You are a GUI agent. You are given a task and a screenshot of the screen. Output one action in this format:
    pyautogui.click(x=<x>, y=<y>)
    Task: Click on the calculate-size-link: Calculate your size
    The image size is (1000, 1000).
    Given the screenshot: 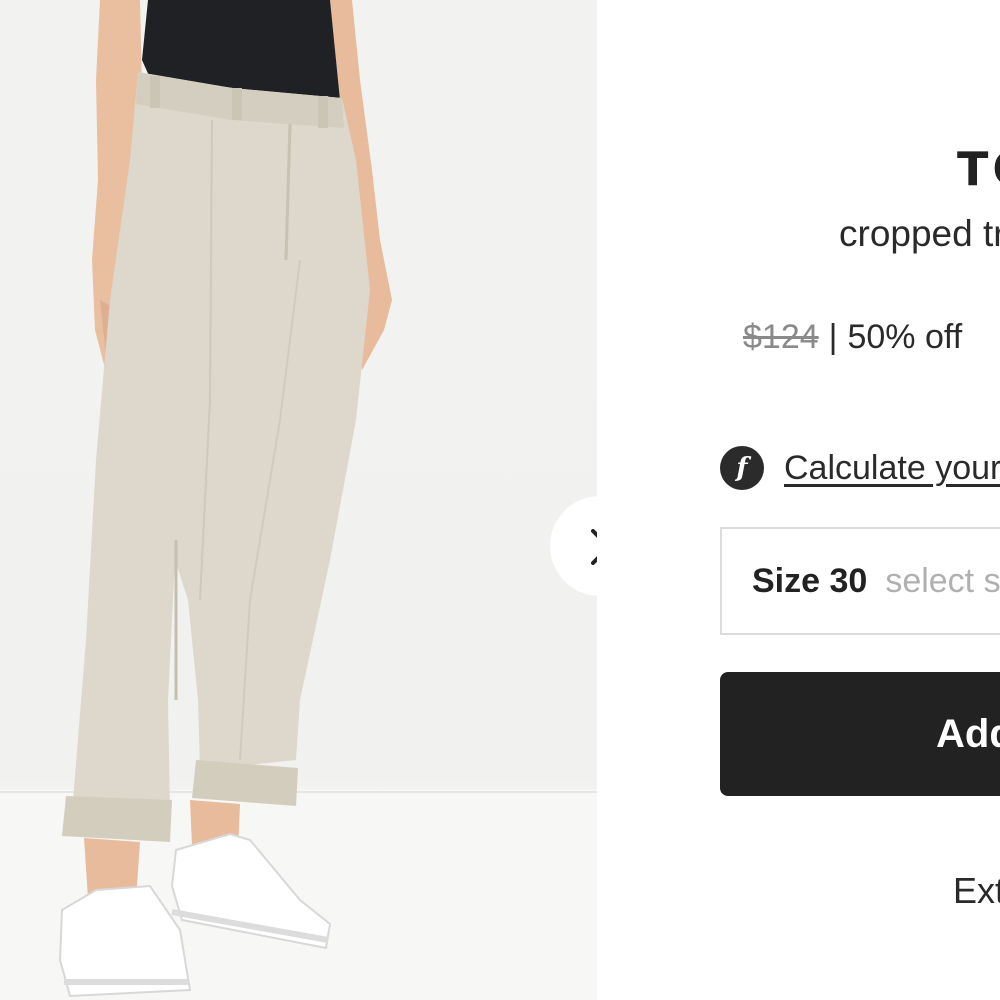 What is the action you would take?
    pyautogui.click(x=892, y=468)
    